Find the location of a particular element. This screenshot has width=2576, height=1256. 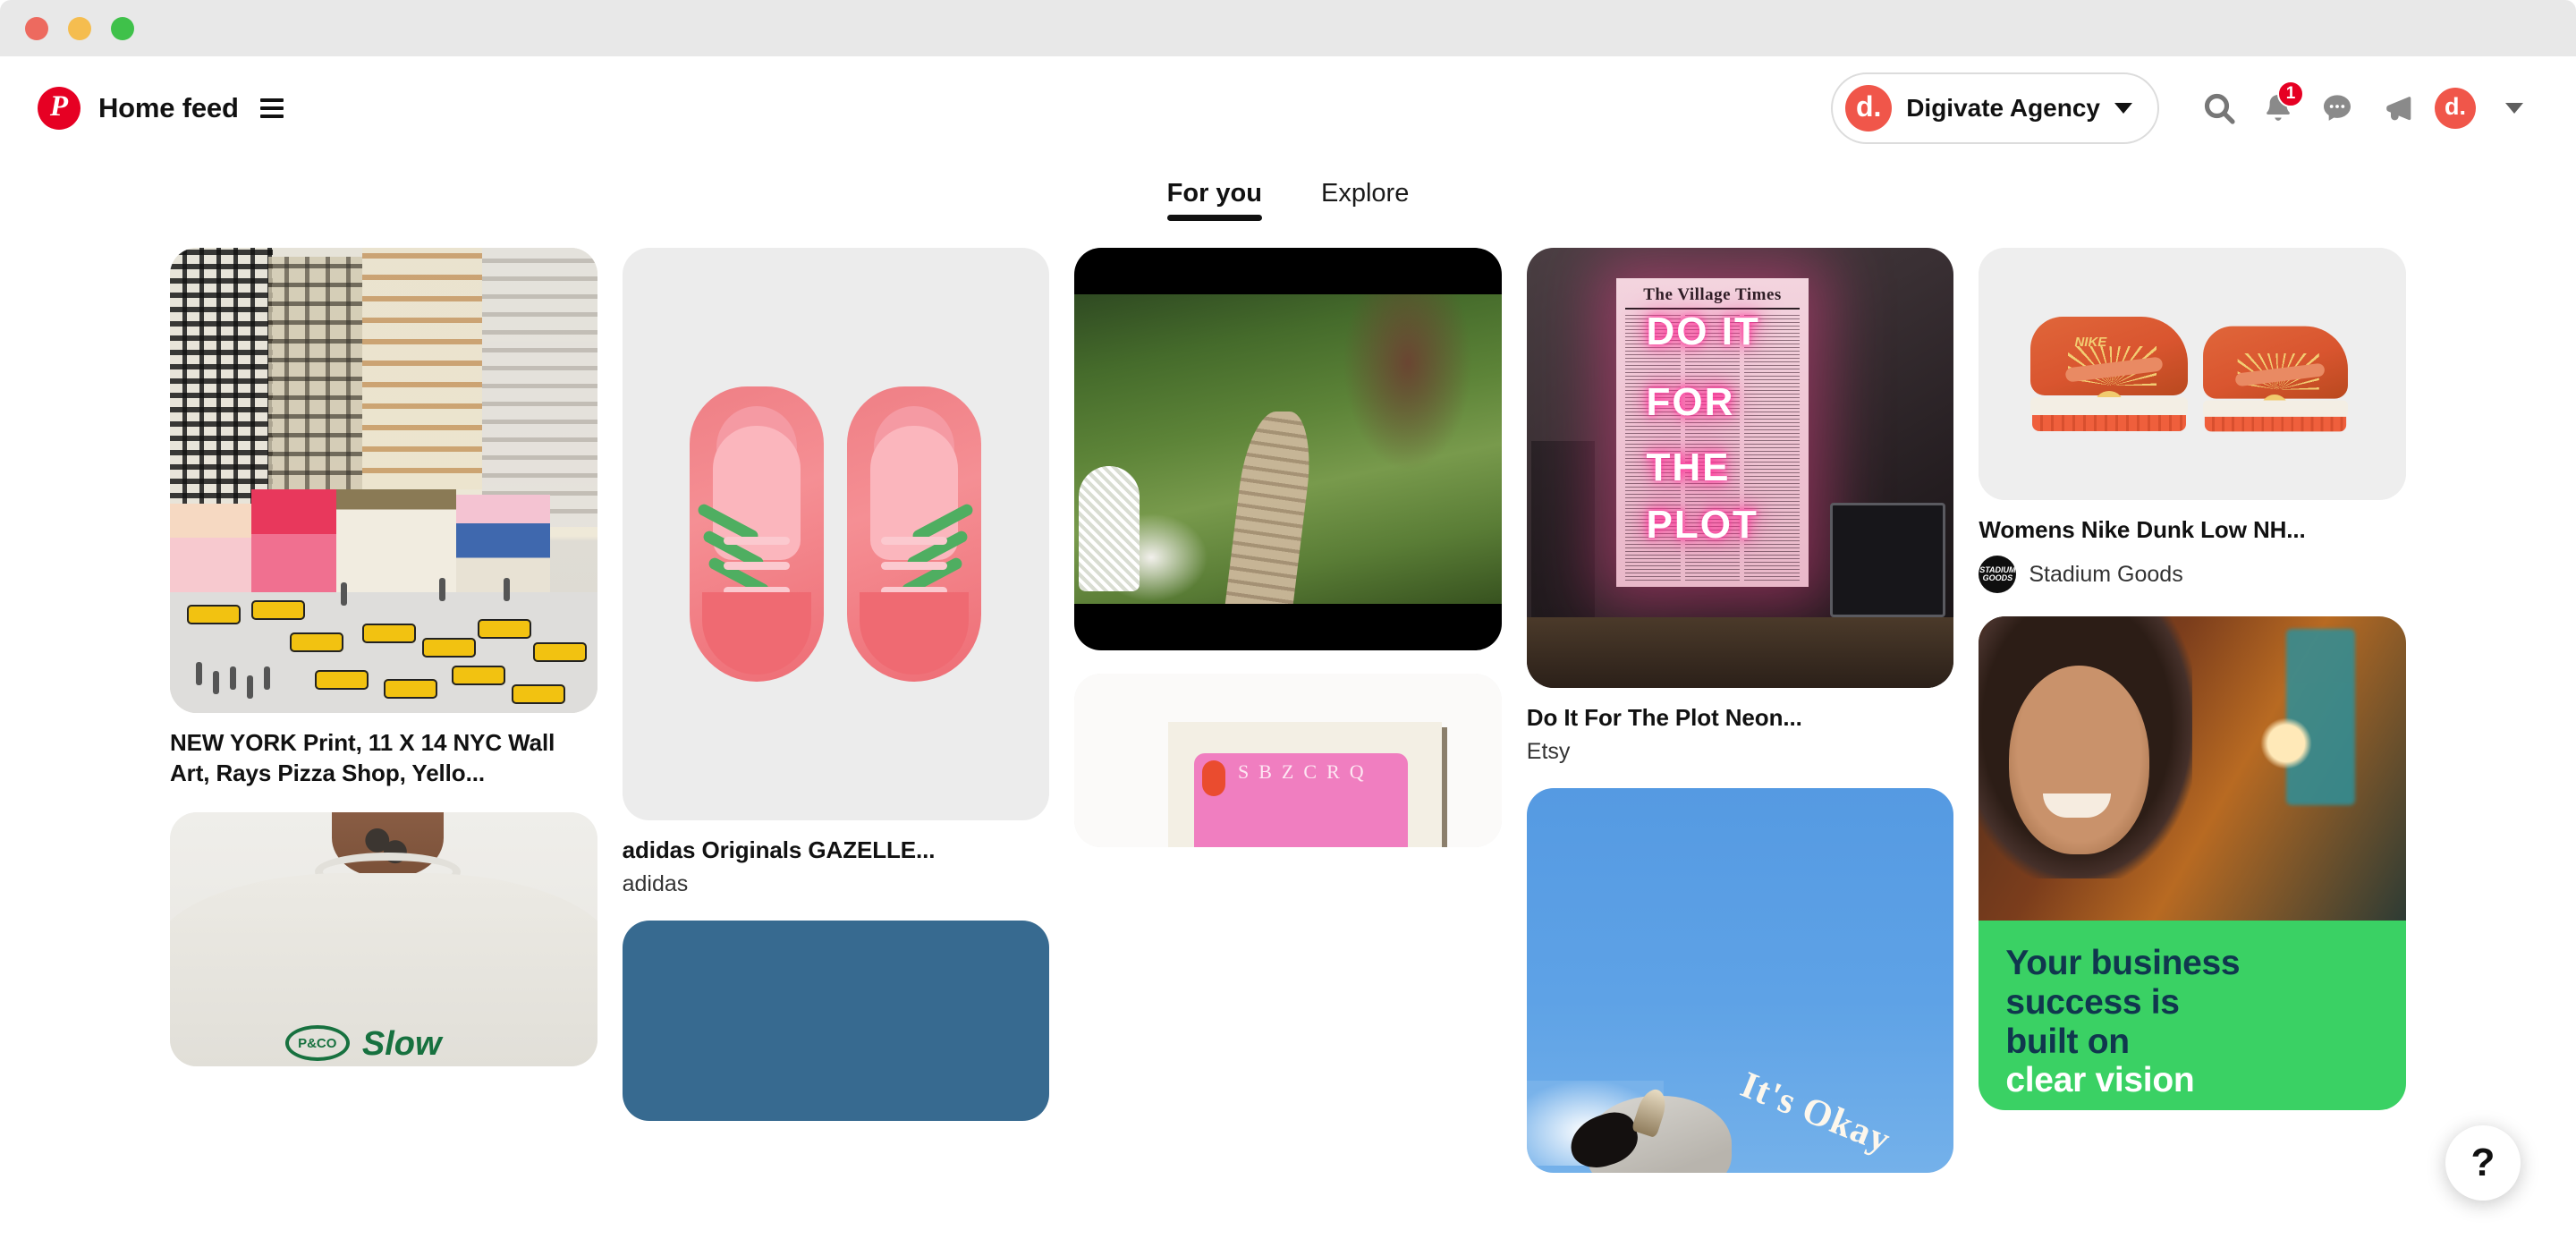

poster-masthead: The Village Times is located at coordinates (1712, 295).